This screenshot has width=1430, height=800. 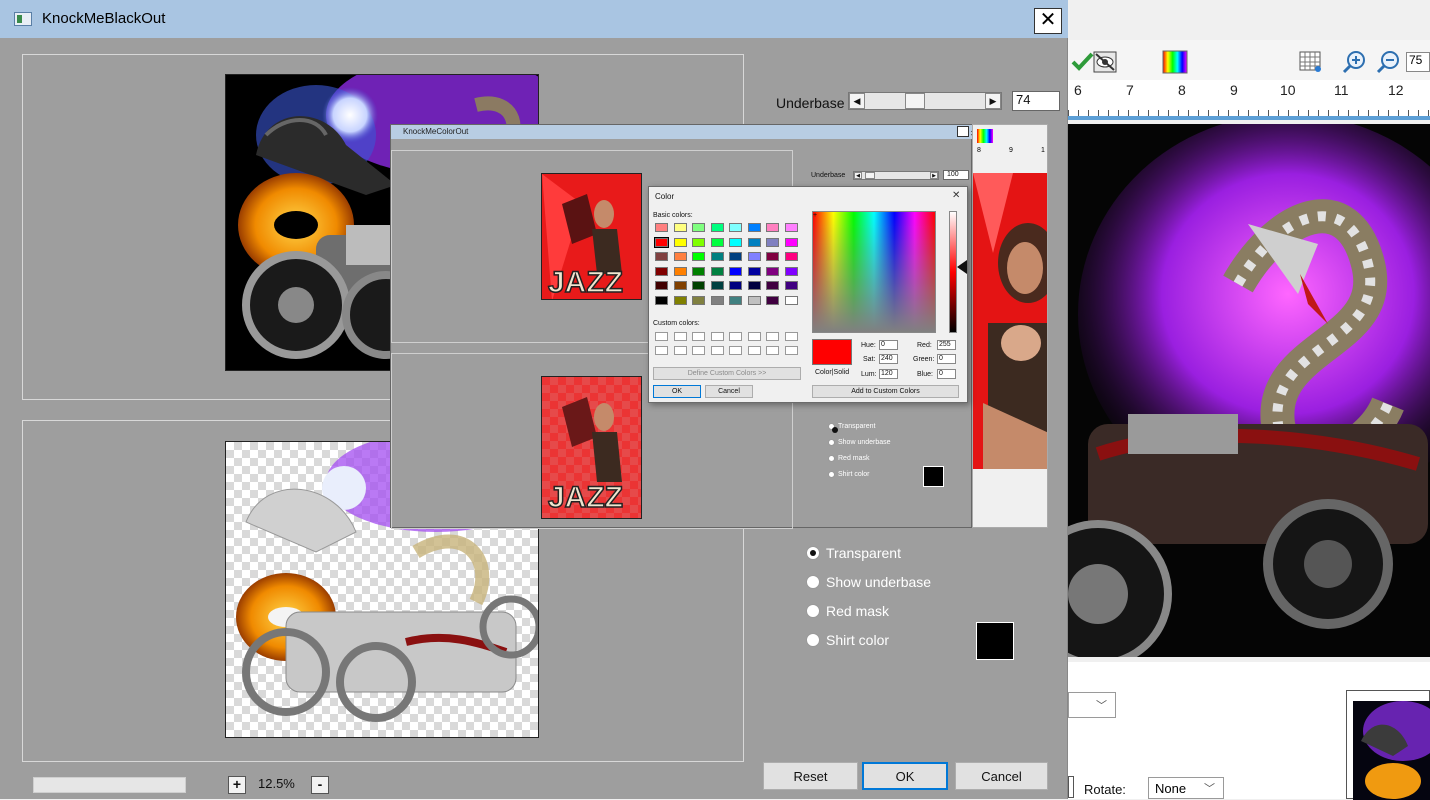 I want to click on underbase-slider: ◀ ▶, so click(x=896, y=175).